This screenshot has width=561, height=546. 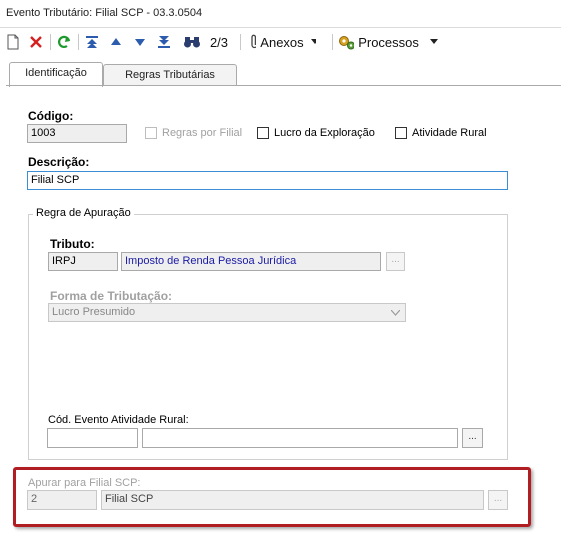 I want to click on cod-evento-field, so click(x=92, y=438).